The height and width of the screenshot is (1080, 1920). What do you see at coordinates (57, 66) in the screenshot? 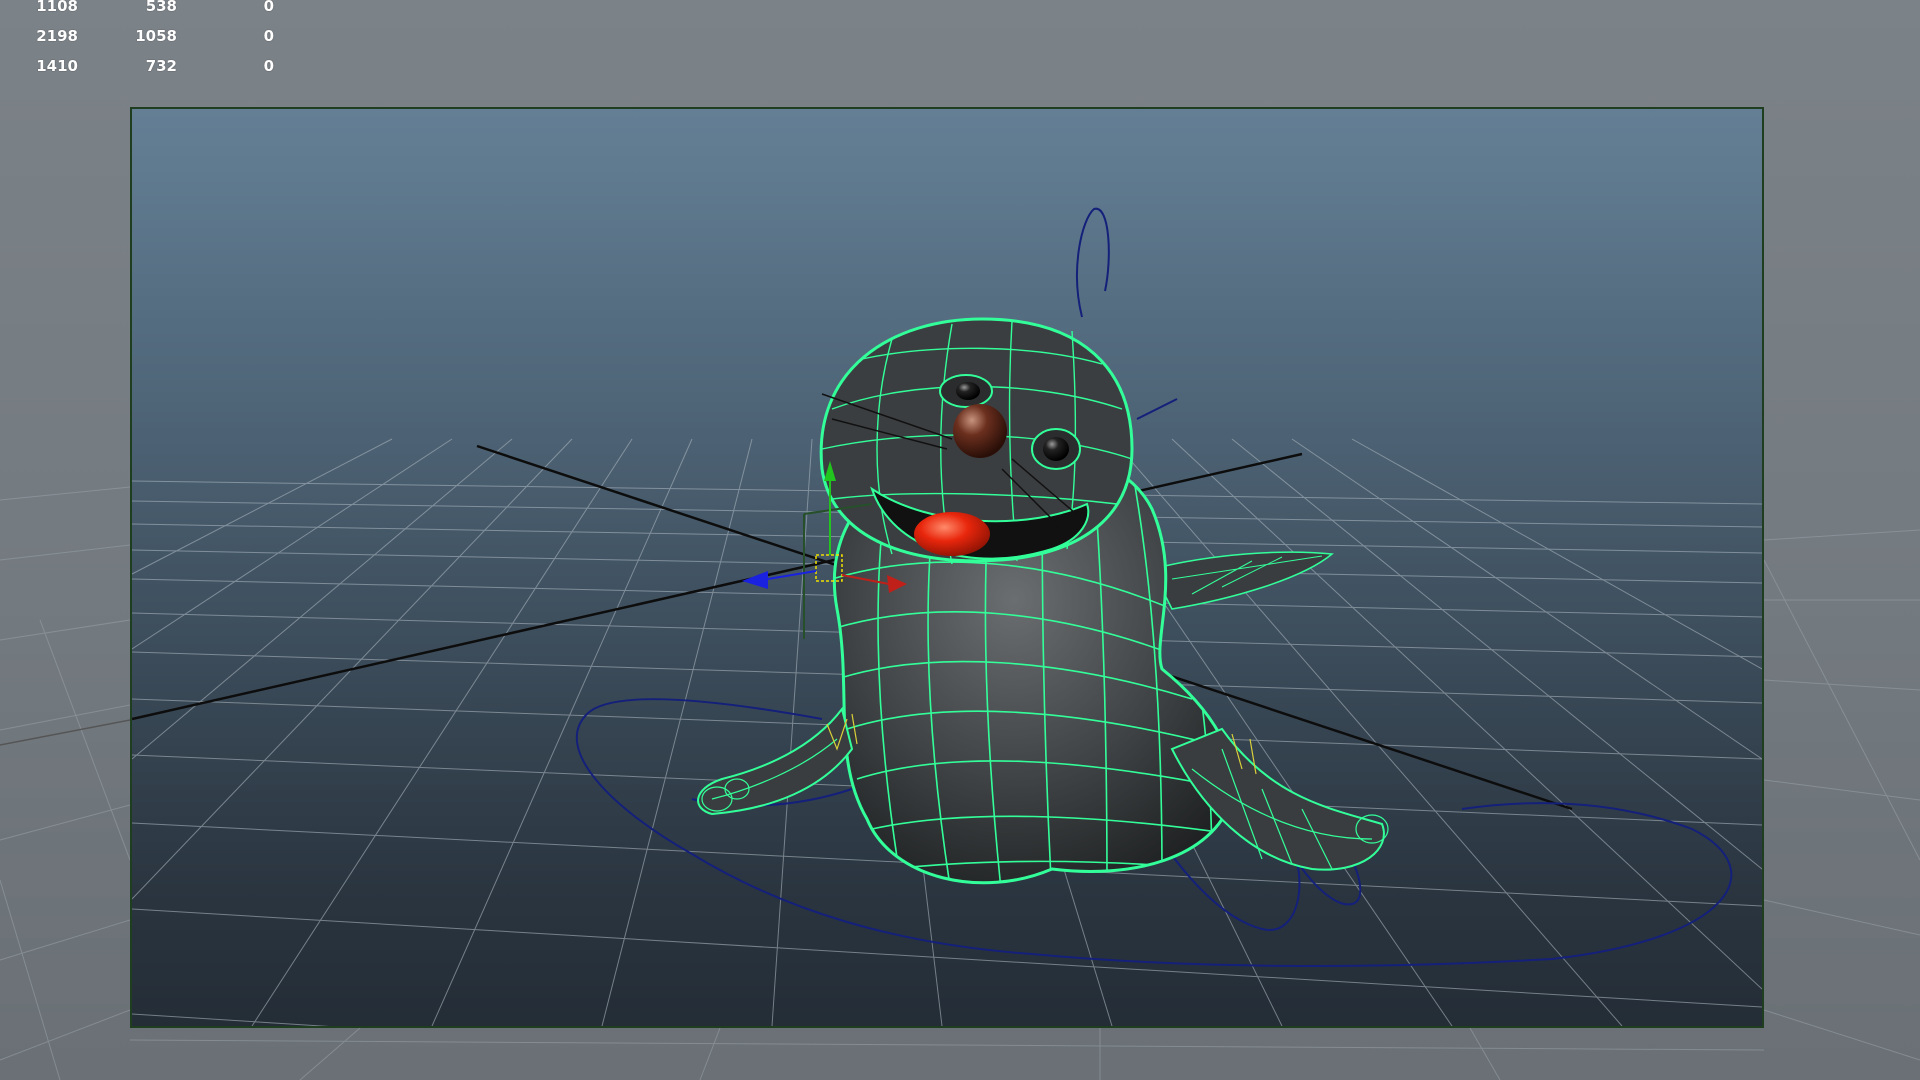
I see `hud-value: 1410` at bounding box center [57, 66].